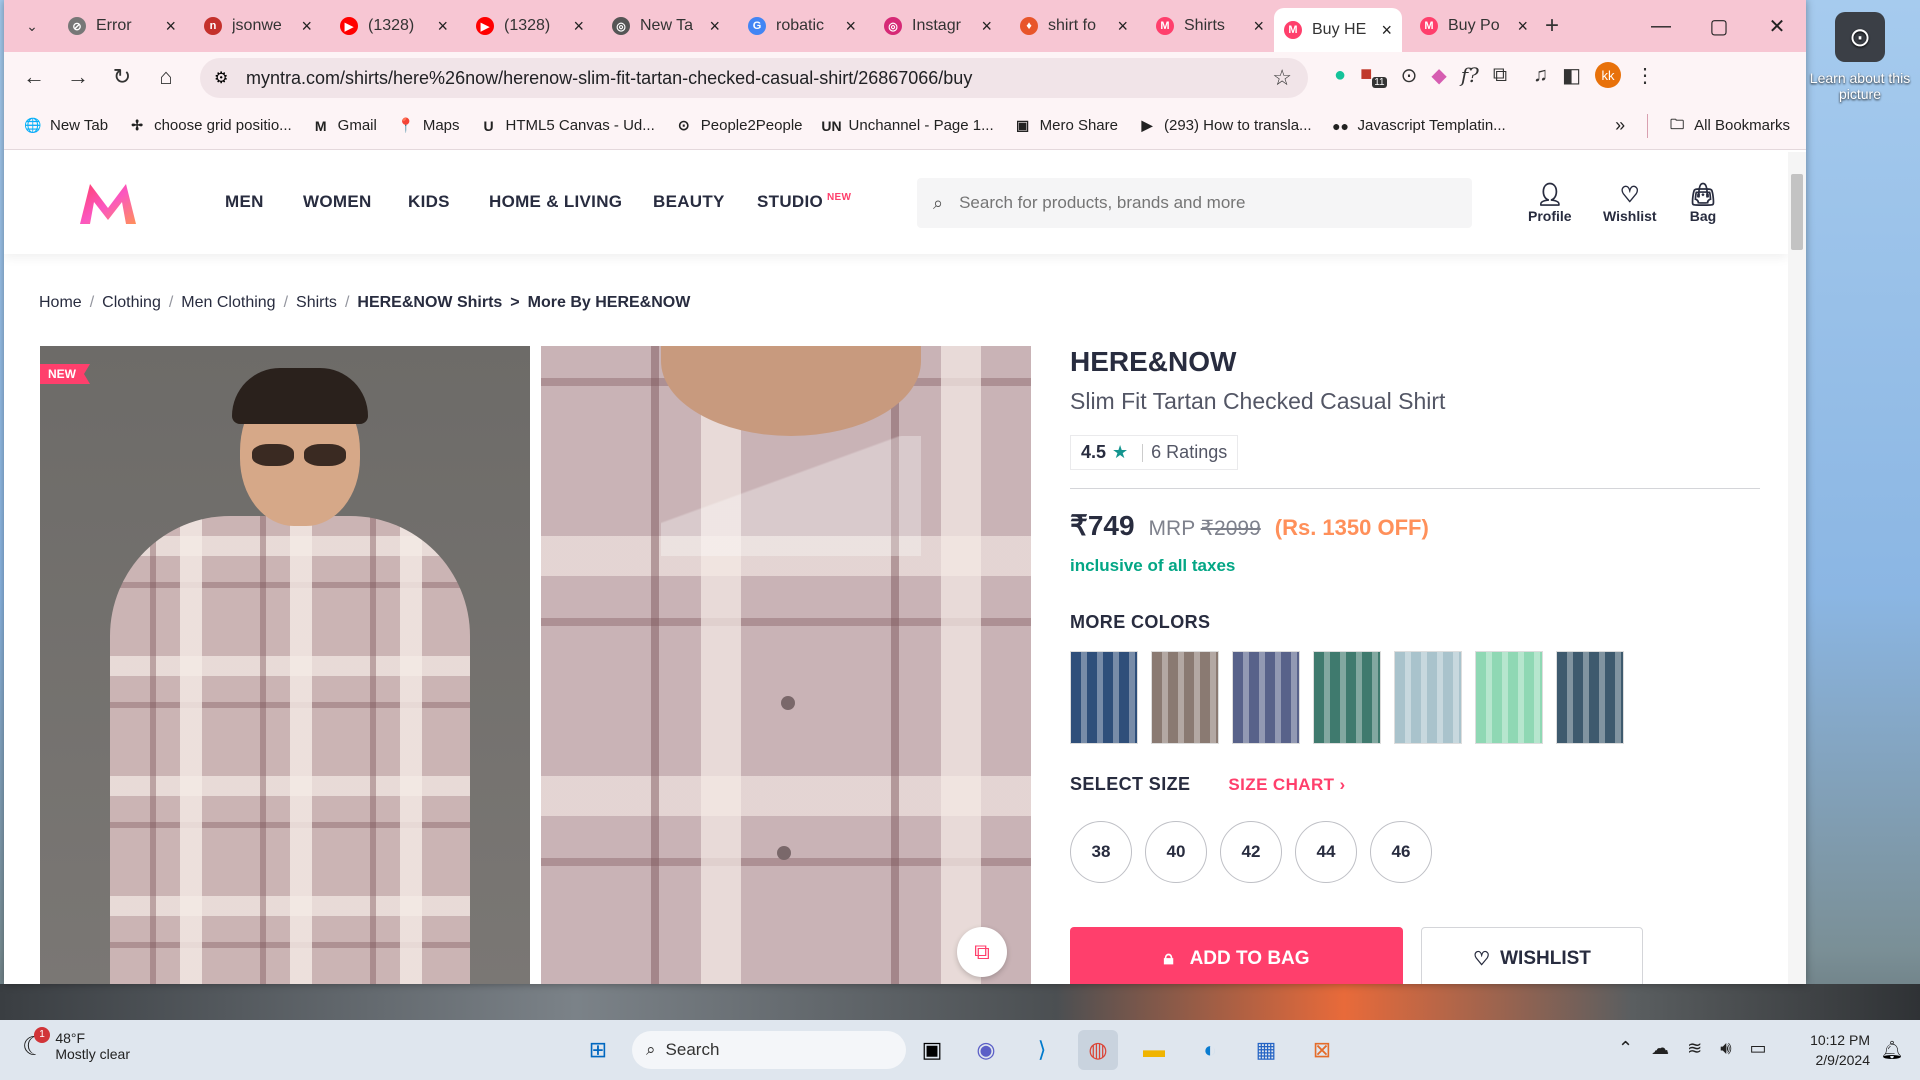  Describe the element at coordinates (1661, 26) in the screenshot. I see `minimize-icon: —` at that location.